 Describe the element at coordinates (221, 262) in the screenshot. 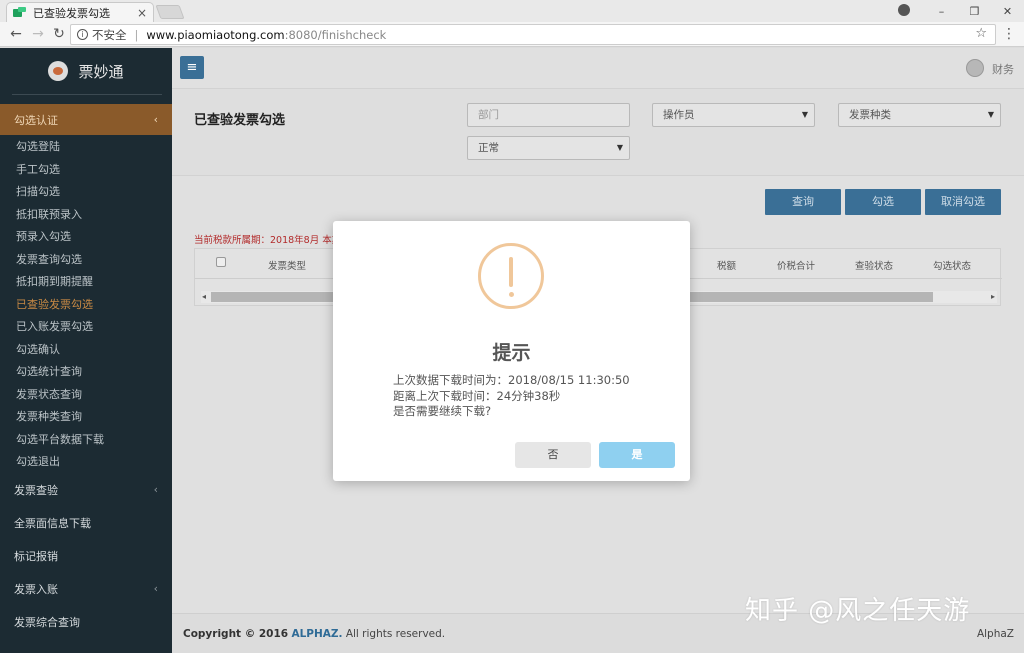

I see `select-all-checkbox` at that location.